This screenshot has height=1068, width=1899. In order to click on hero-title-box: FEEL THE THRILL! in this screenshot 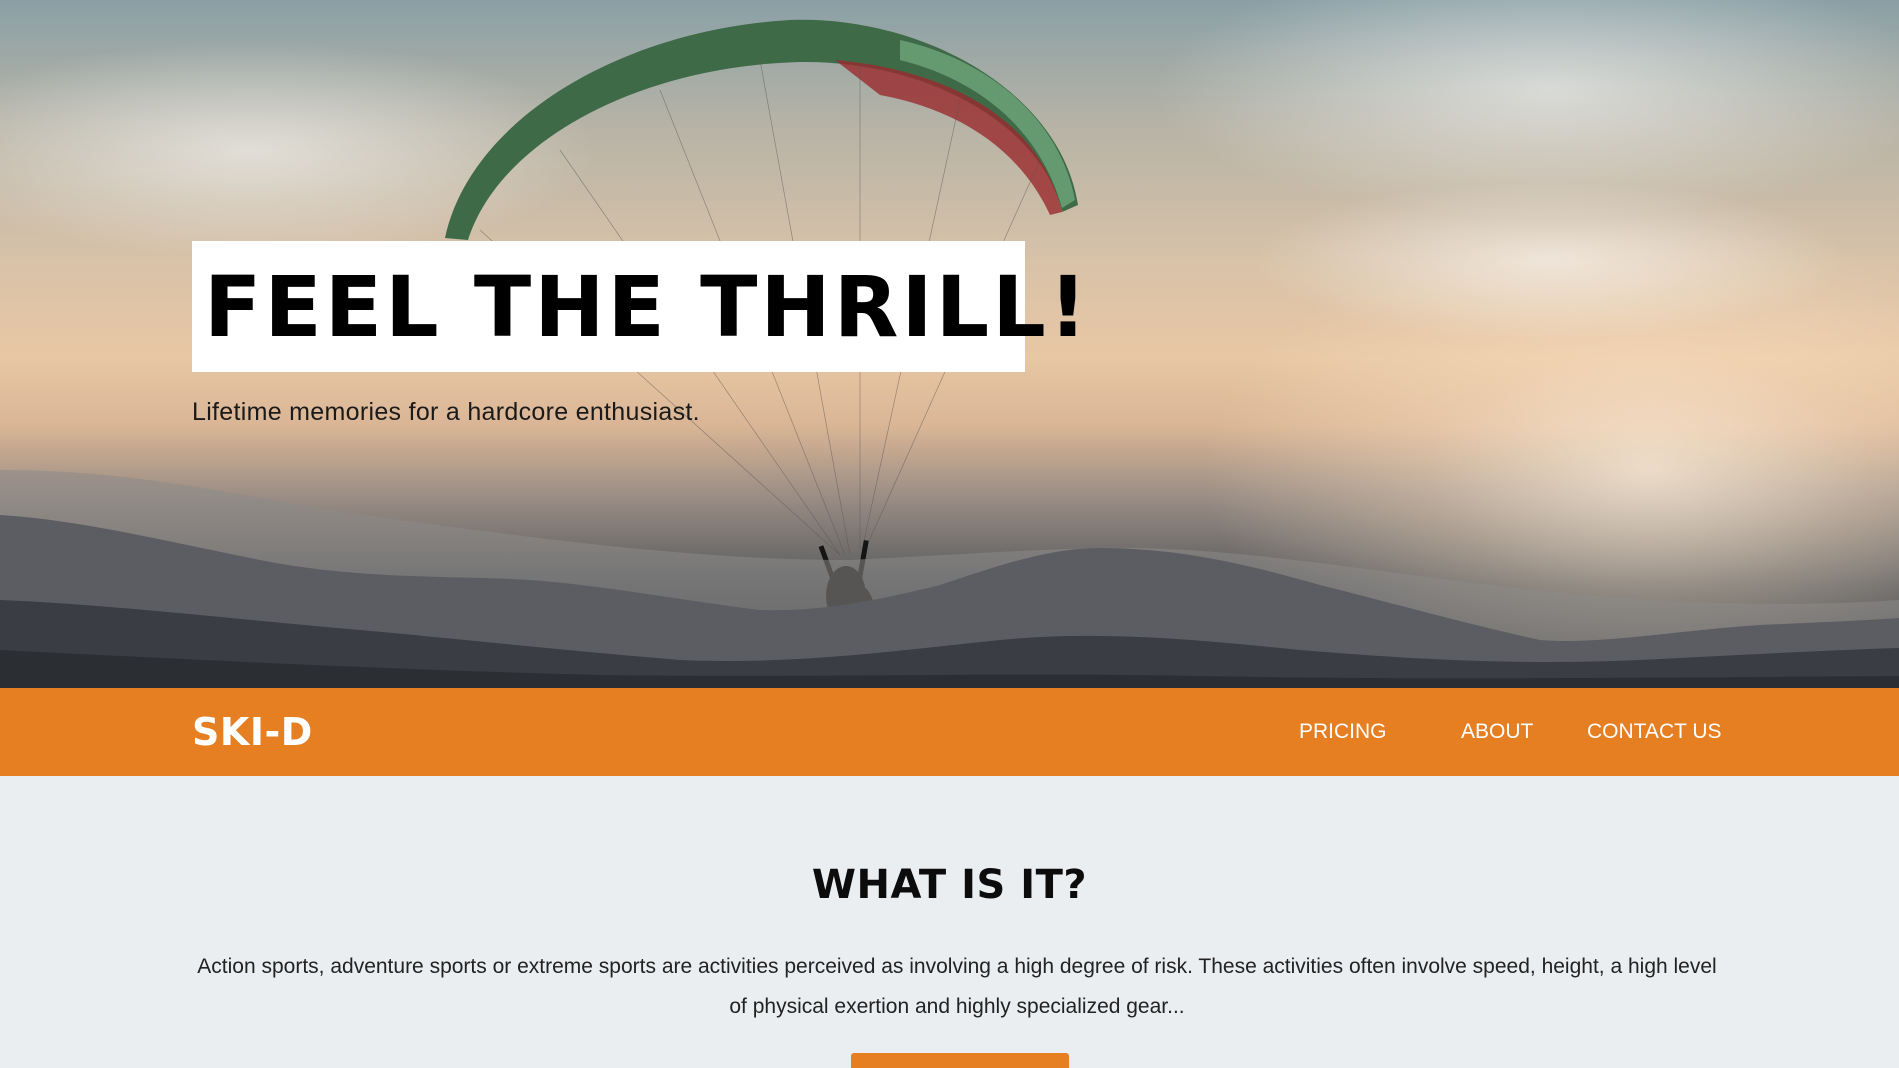, I will do `click(639, 306)`.